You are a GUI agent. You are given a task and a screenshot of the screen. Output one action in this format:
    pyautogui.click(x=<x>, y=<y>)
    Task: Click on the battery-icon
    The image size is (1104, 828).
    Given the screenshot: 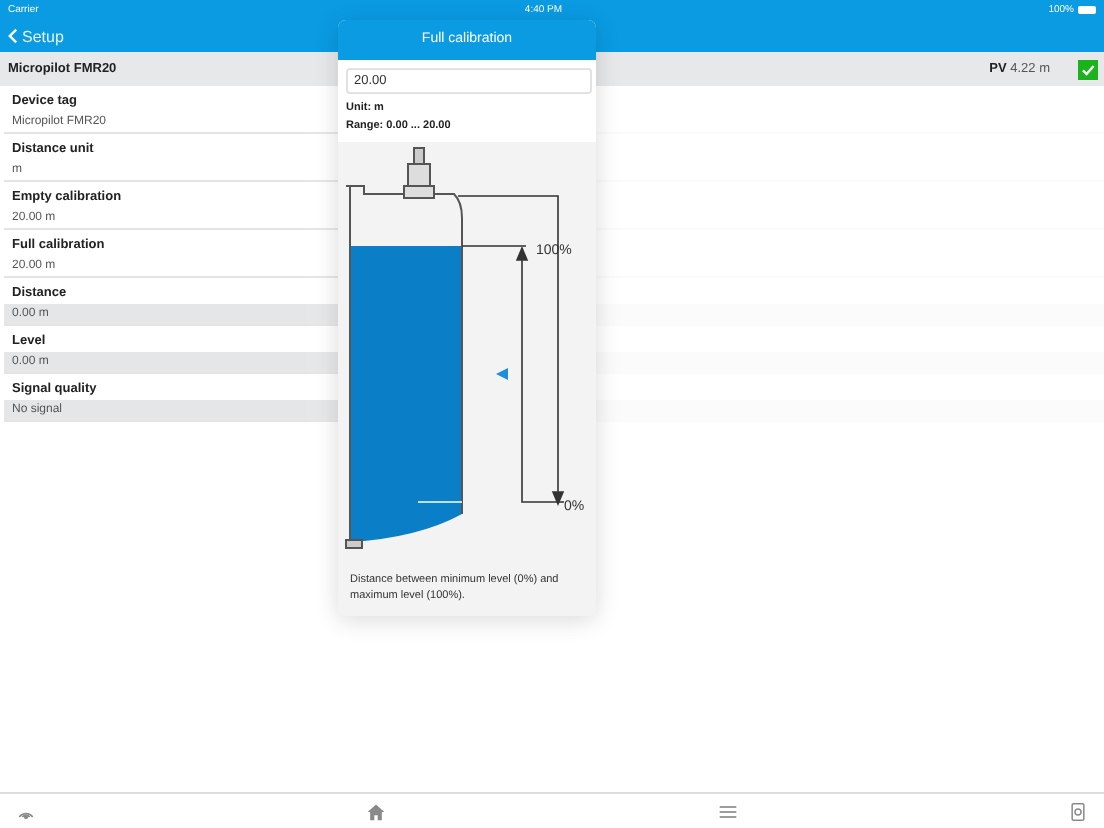 What is the action you would take?
    pyautogui.click(x=1086, y=10)
    